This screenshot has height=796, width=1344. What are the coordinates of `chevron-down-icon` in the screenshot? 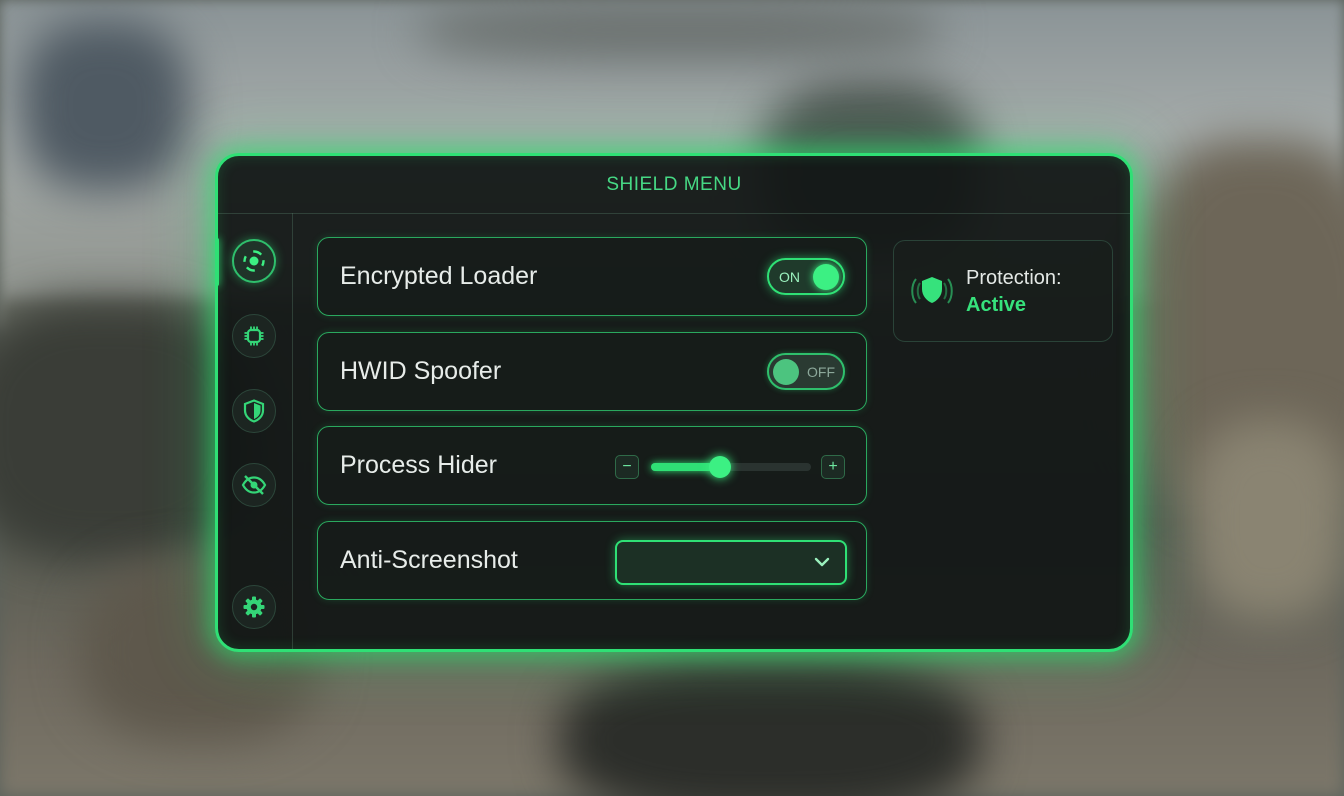 It's located at (822, 562).